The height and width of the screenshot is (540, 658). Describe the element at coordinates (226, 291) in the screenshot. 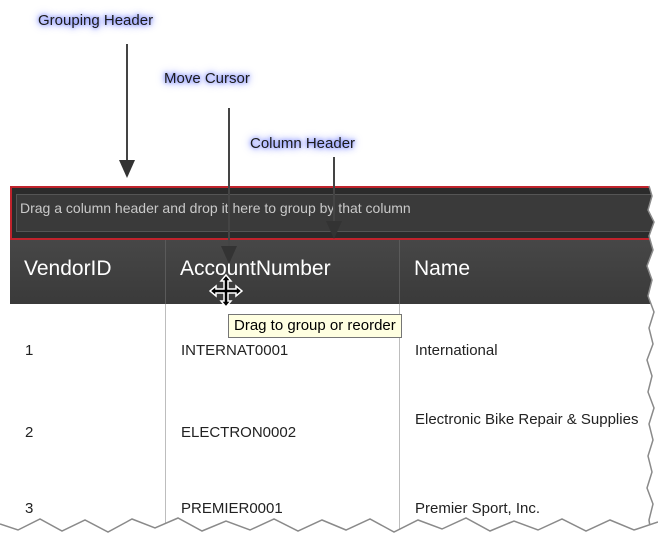

I see `move-cursor-icon` at that location.